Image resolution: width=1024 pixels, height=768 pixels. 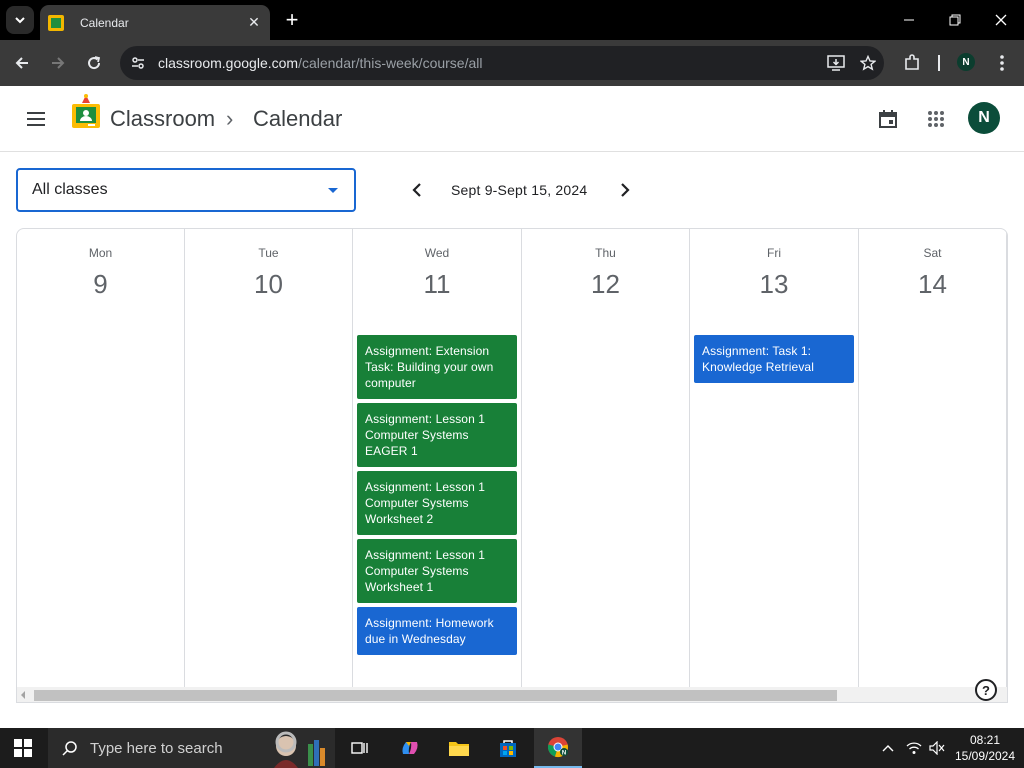 I want to click on close-tab-icon: ✕, so click(x=254, y=23).